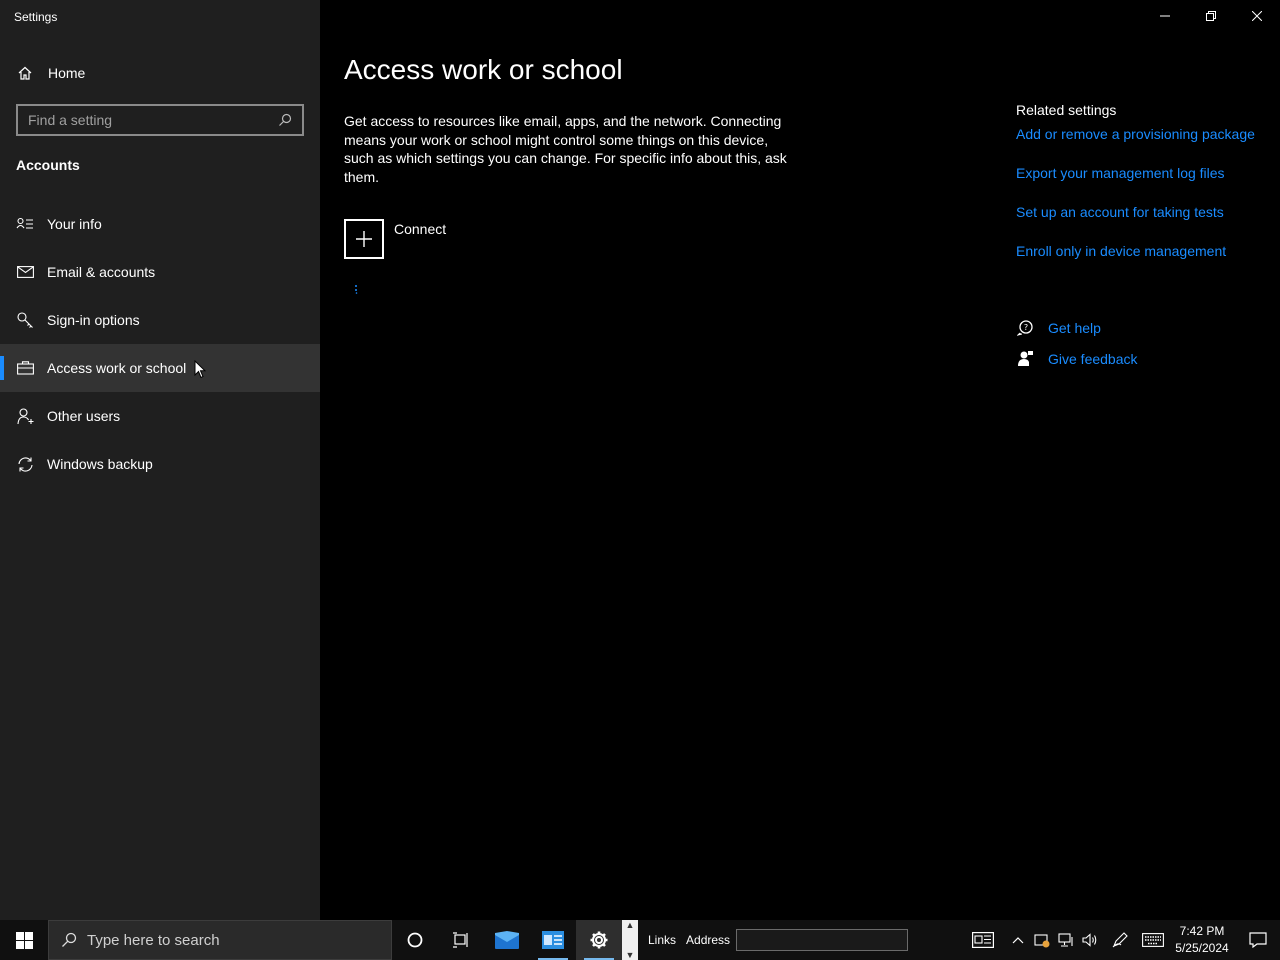 This screenshot has height=960, width=1280. I want to click on add-person-icon, so click(25, 416).